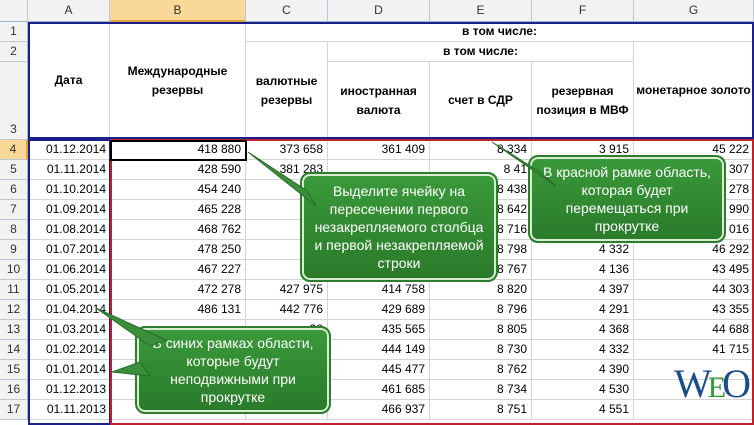  What do you see at coordinates (481, 350) in the screenshot?
I see `cell-e14: 8 730` at bounding box center [481, 350].